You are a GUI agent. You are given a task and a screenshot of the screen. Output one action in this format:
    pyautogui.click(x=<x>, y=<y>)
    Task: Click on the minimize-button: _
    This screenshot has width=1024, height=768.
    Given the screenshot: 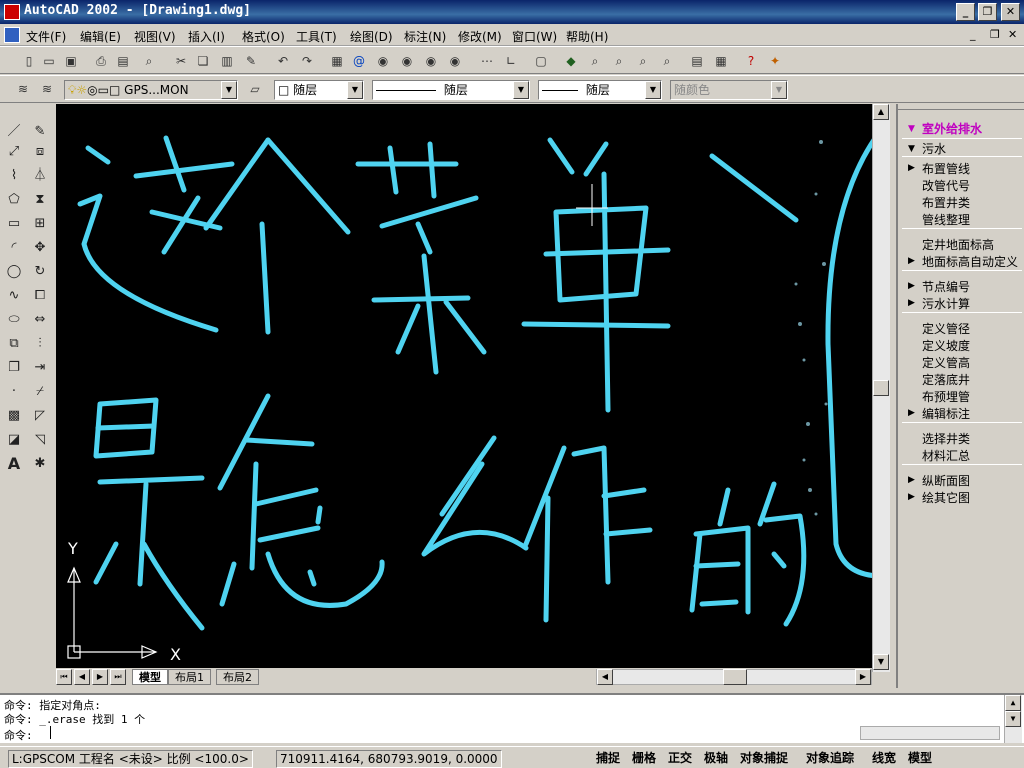 What is the action you would take?
    pyautogui.click(x=965, y=12)
    